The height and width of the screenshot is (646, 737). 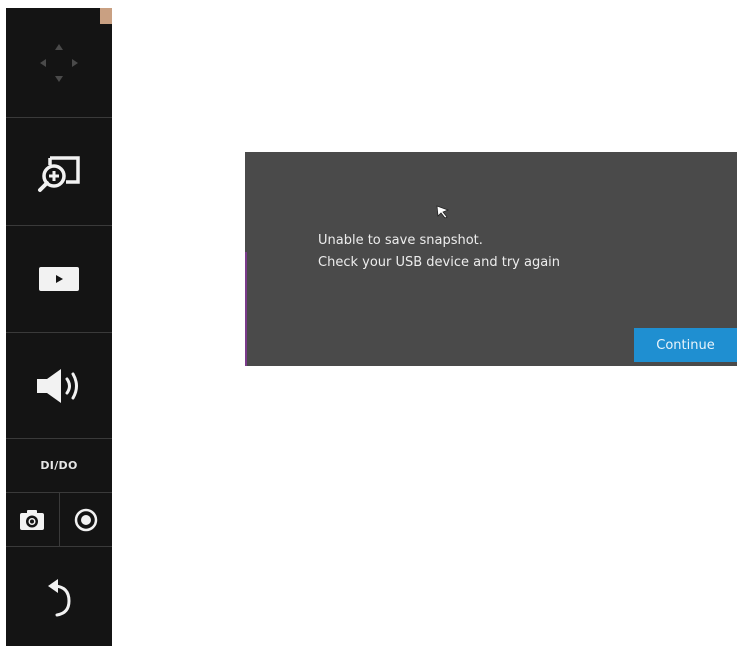 I want to click on record-icon, so click(x=85, y=519).